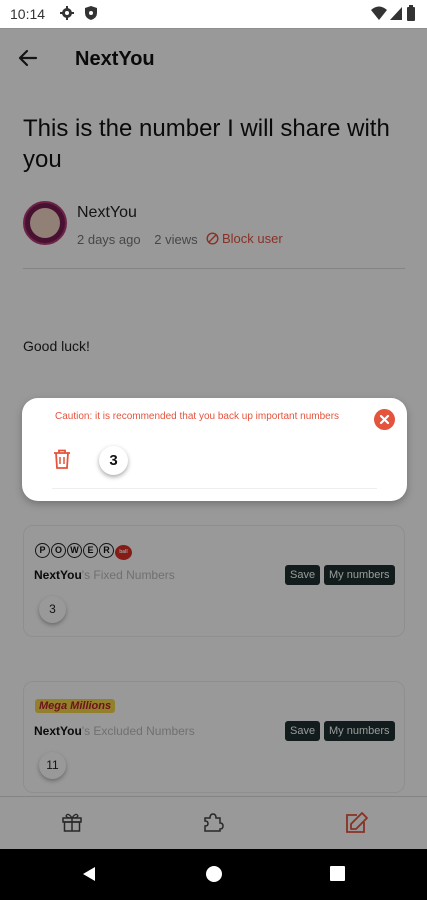 Image resolution: width=427 pixels, height=900 pixels. Describe the element at coordinates (62, 459) in the screenshot. I see `trash-icon` at that location.